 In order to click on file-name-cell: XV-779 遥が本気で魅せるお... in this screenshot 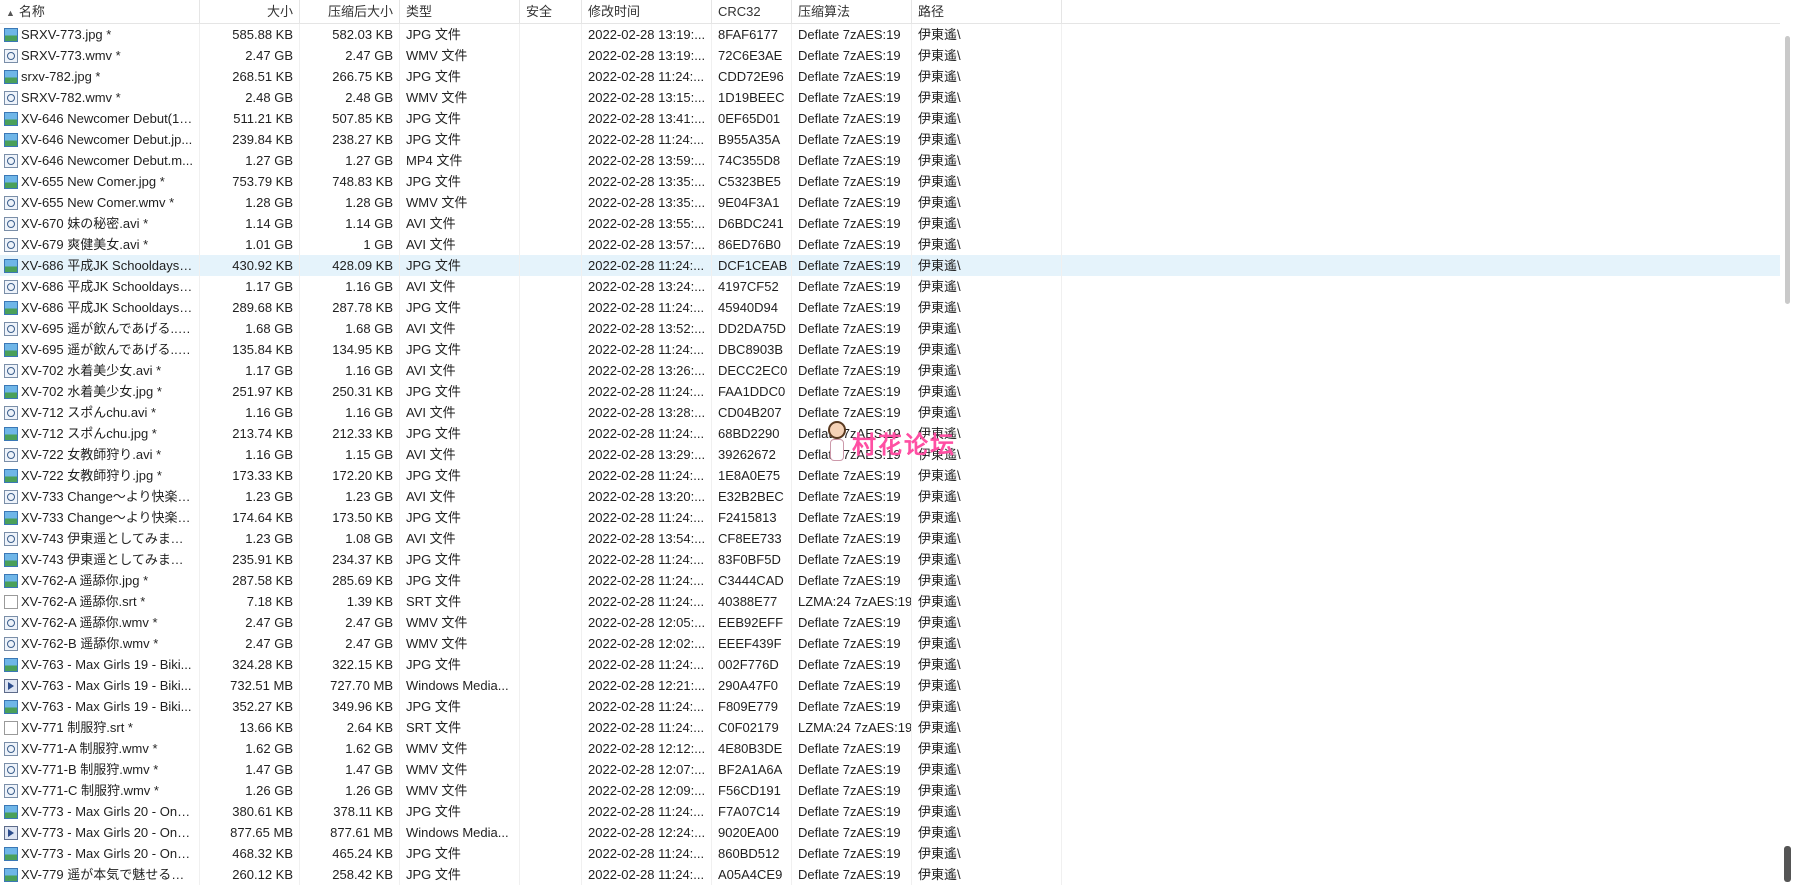, I will do `click(100, 874)`.